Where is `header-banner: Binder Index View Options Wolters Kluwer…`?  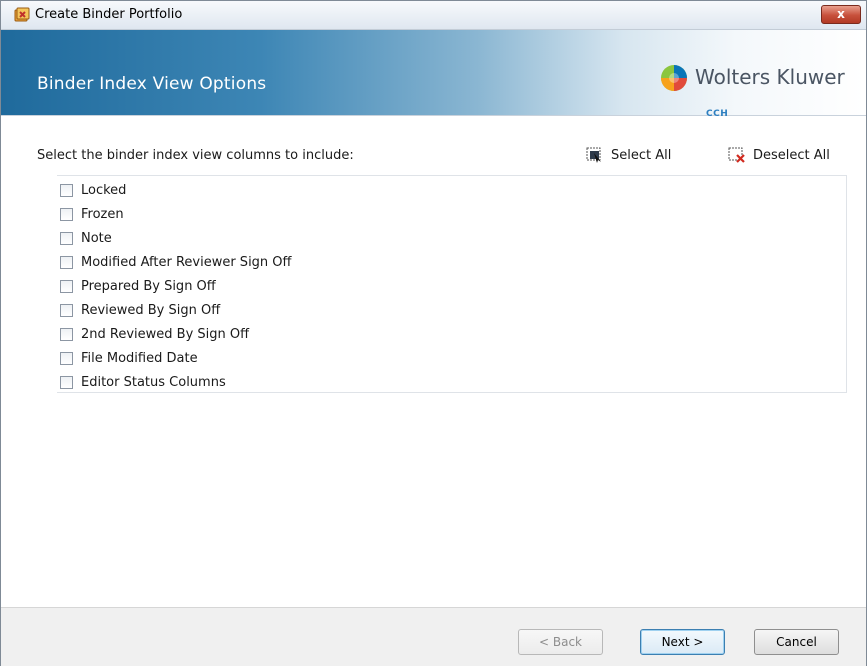
header-banner: Binder Index View Options Wolters Kluwer… is located at coordinates (433, 74).